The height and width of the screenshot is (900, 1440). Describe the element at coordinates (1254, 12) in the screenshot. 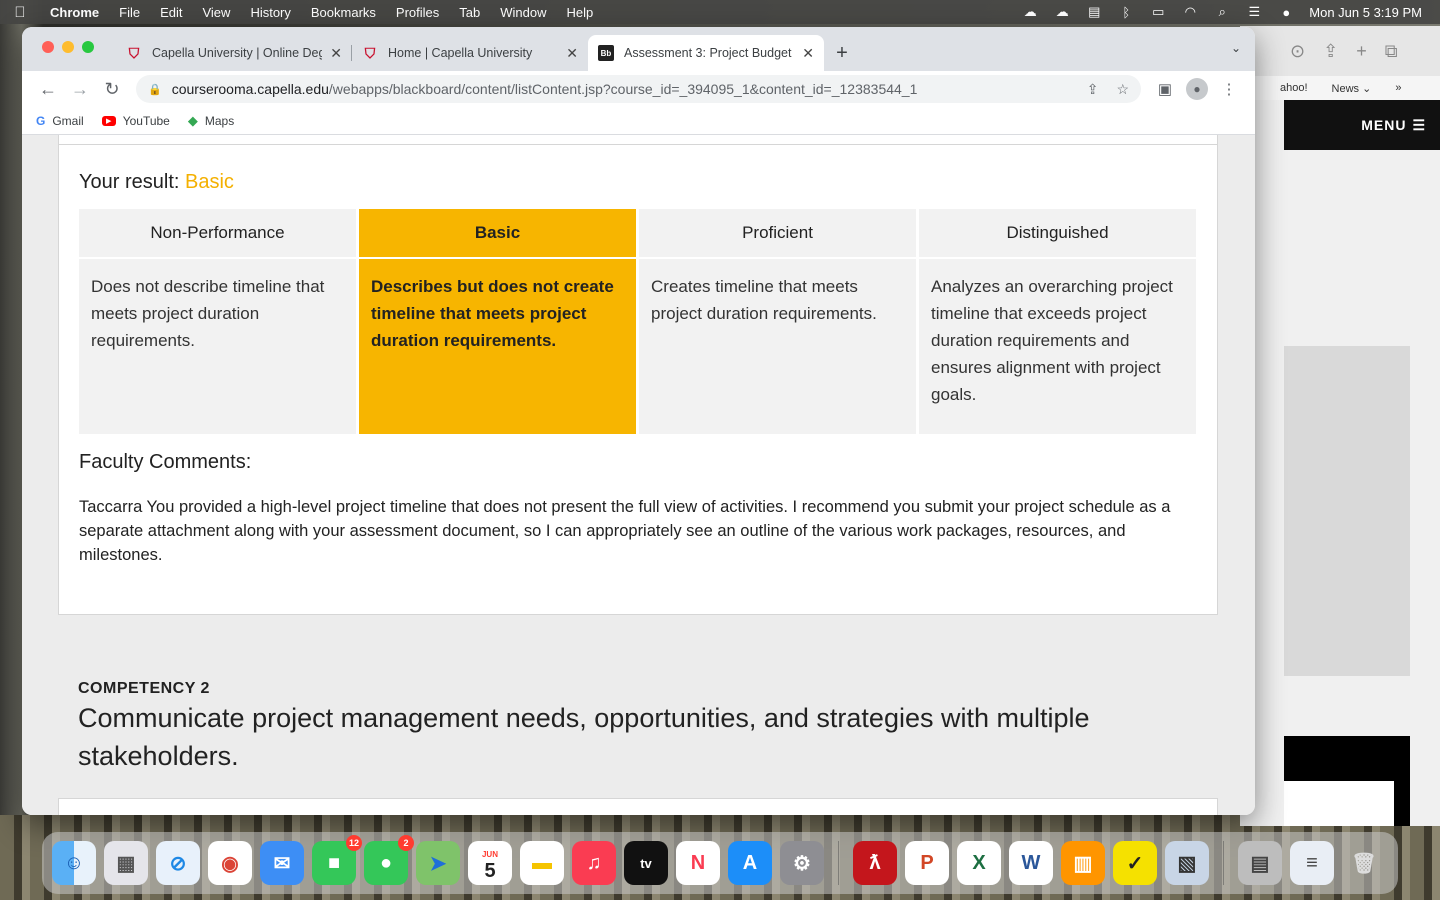

I see `control-center-icon: ☰` at that location.